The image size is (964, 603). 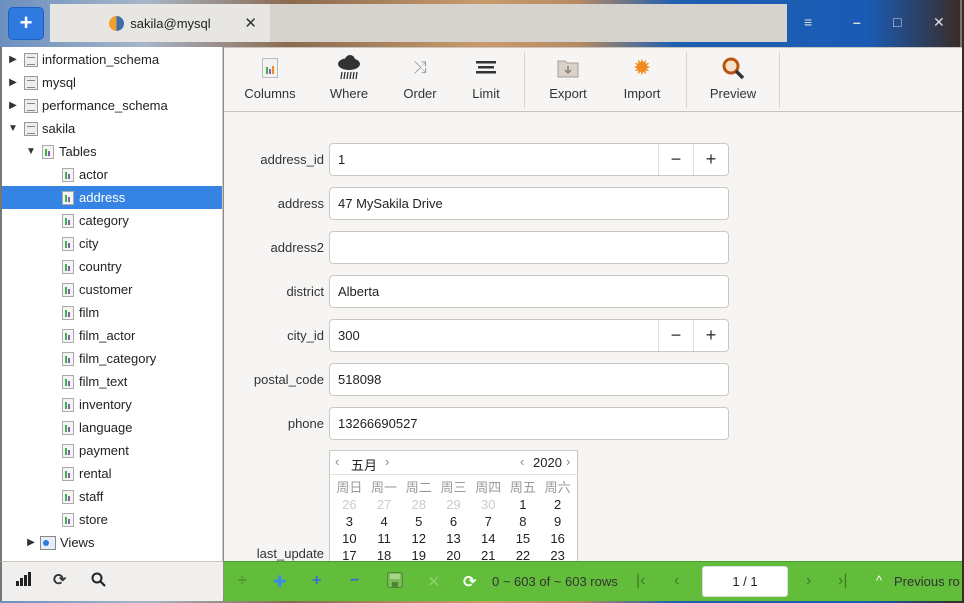 What do you see at coordinates (529, 423) in the screenshot?
I see `phone-input: 13266690527` at bounding box center [529, 423].